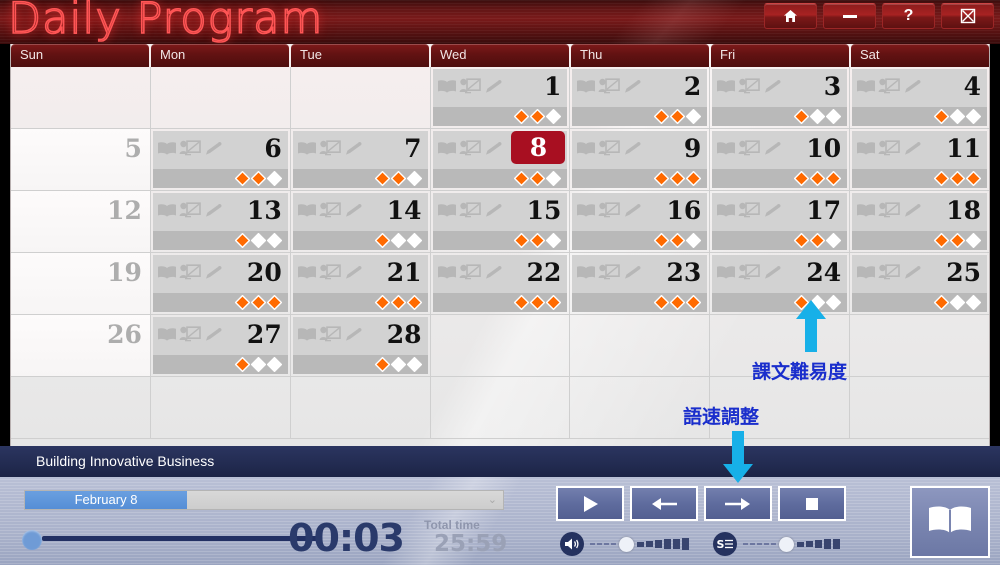 This screenshot has width=1000, height=565. Describe the element at coordinates (967, 16) in the screenshot. I see `close-button` at that location.